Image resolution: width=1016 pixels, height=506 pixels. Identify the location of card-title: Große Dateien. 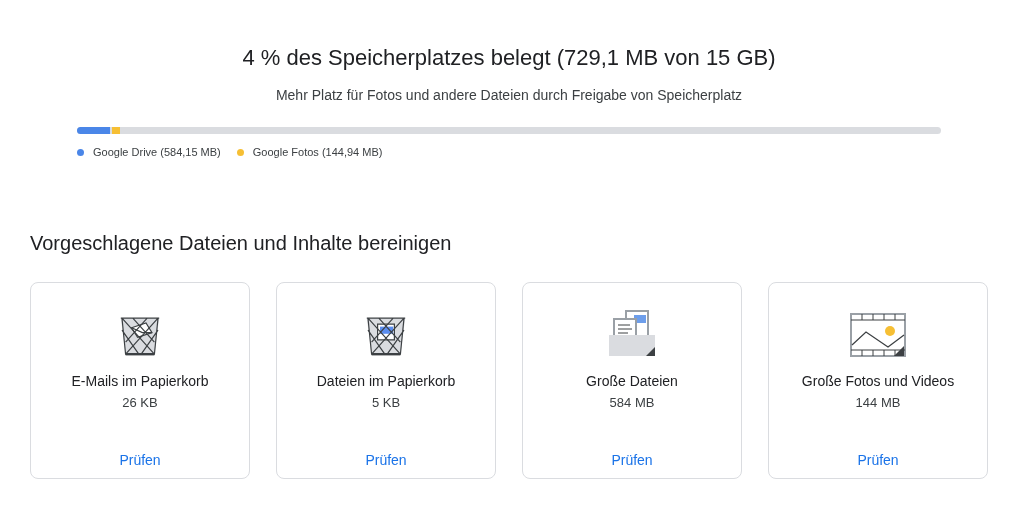
(632, 381).